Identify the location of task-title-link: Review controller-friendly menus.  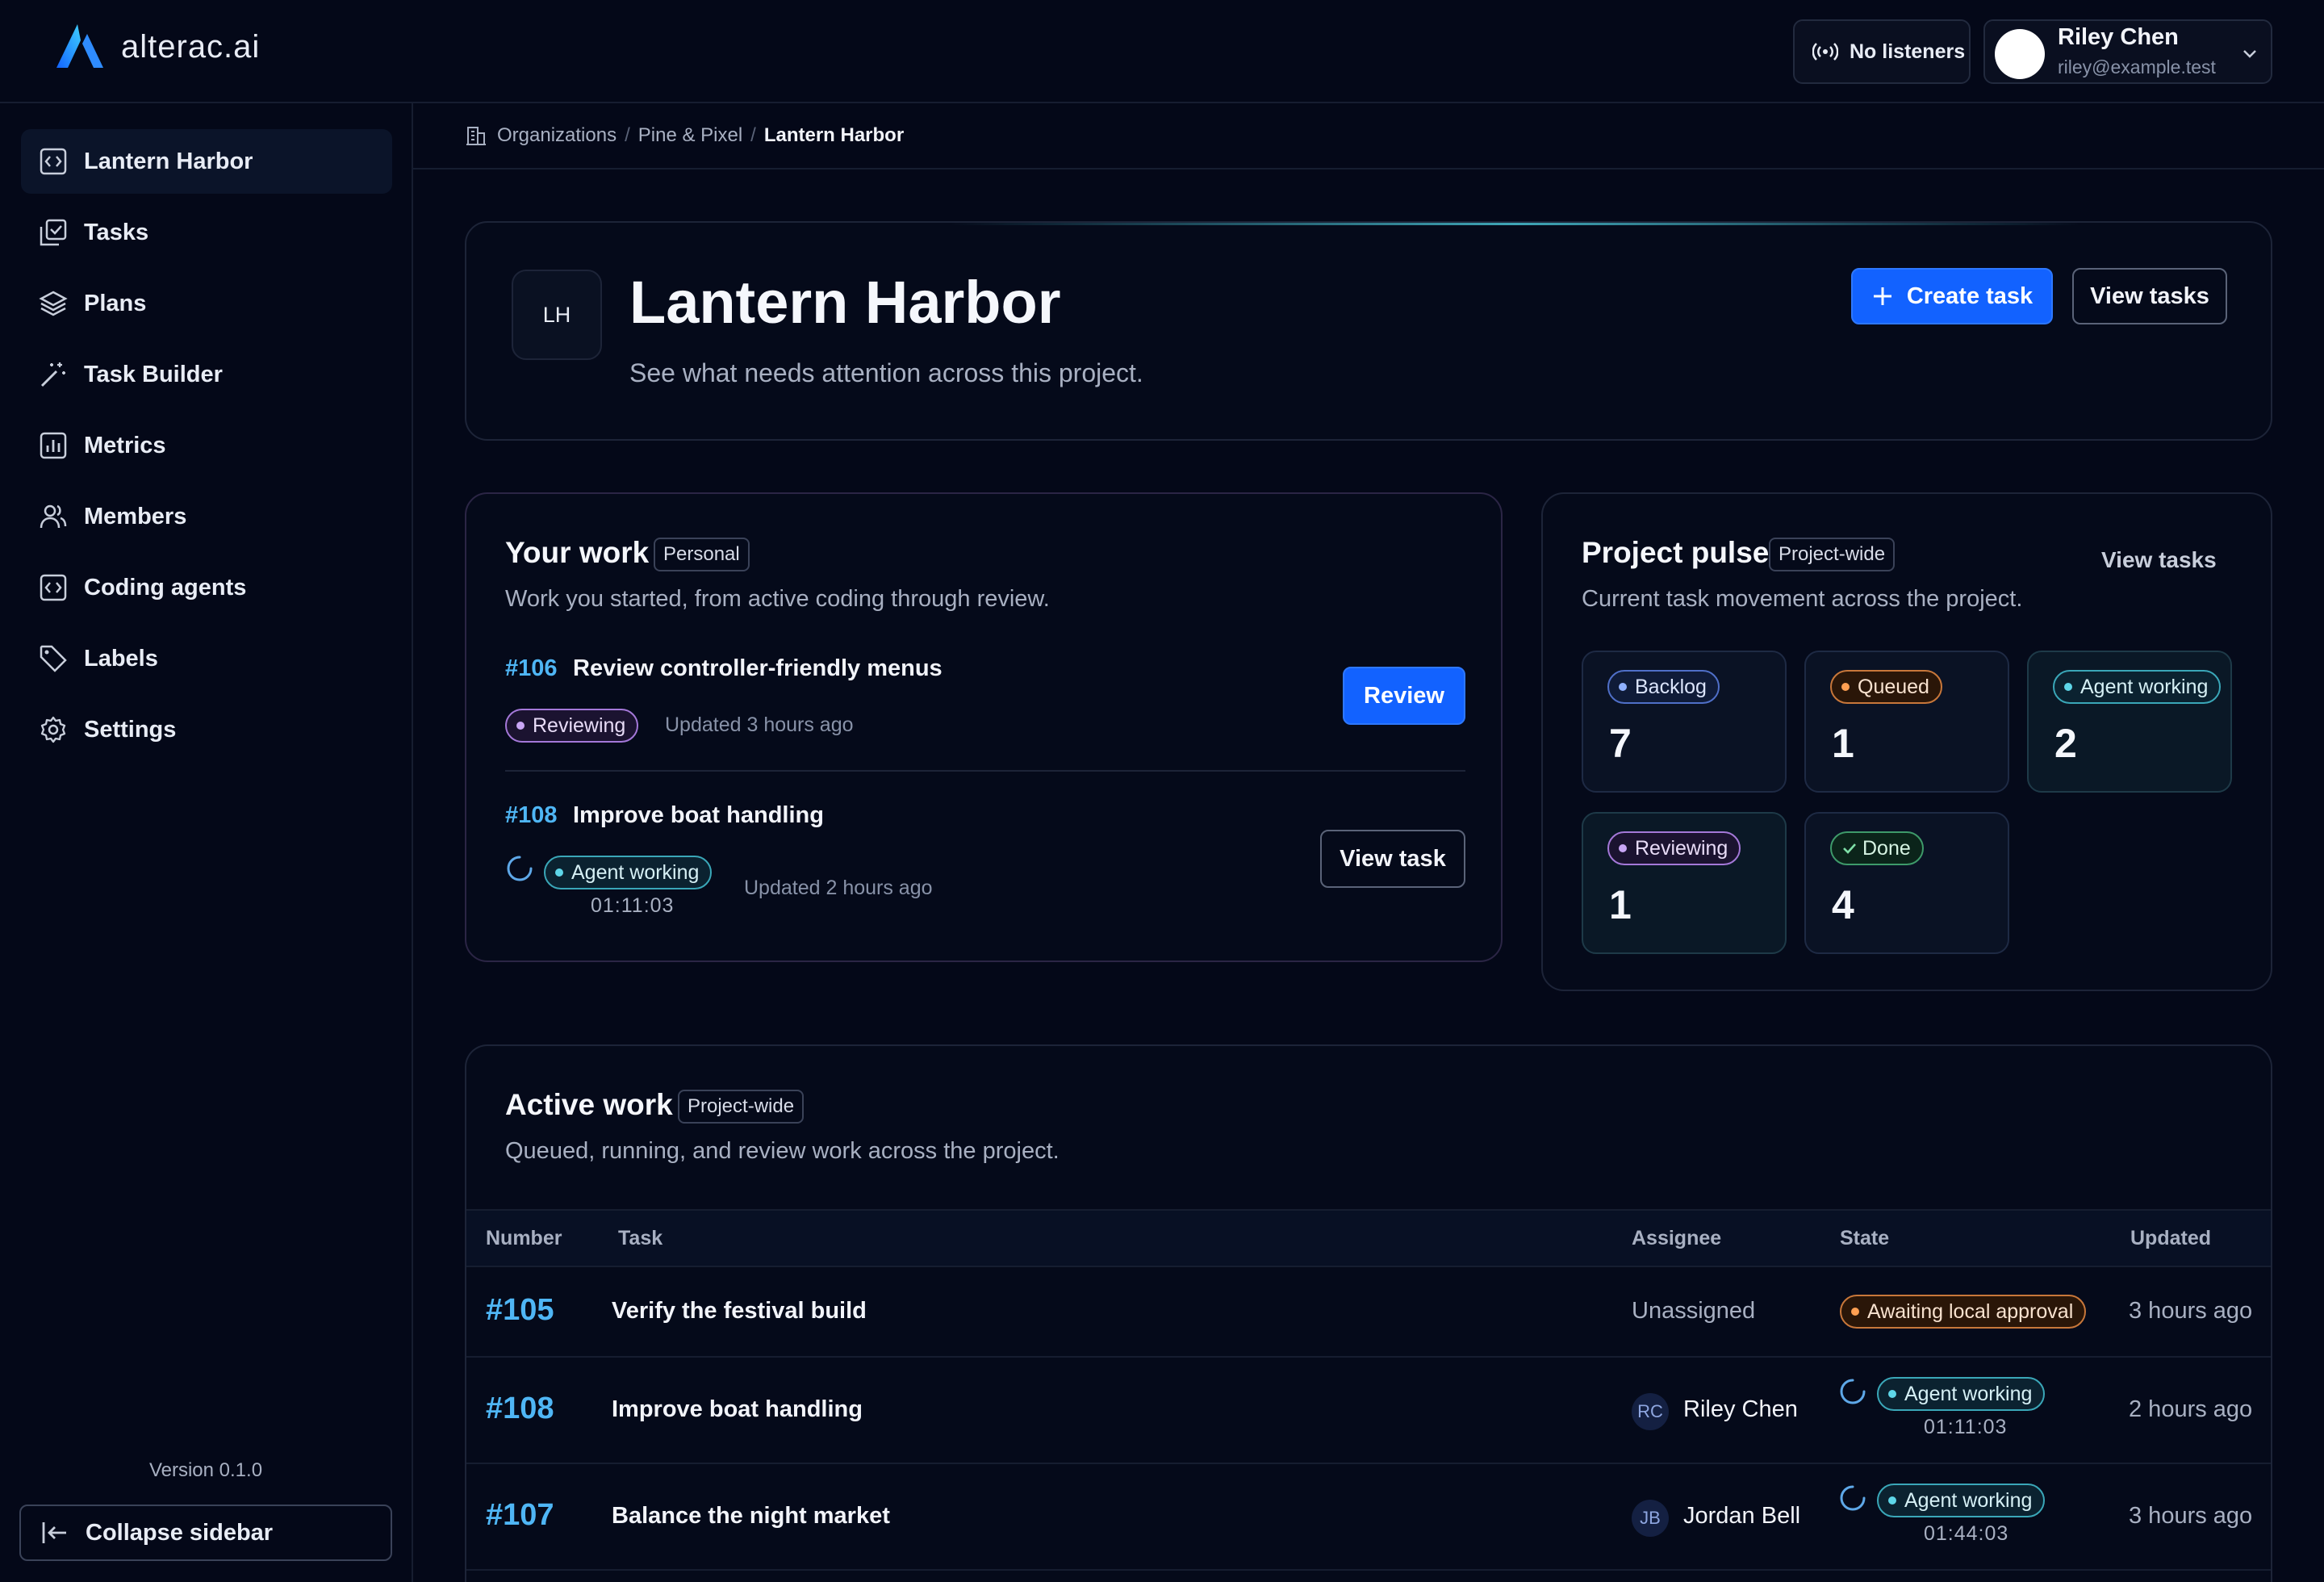
(758, 668).